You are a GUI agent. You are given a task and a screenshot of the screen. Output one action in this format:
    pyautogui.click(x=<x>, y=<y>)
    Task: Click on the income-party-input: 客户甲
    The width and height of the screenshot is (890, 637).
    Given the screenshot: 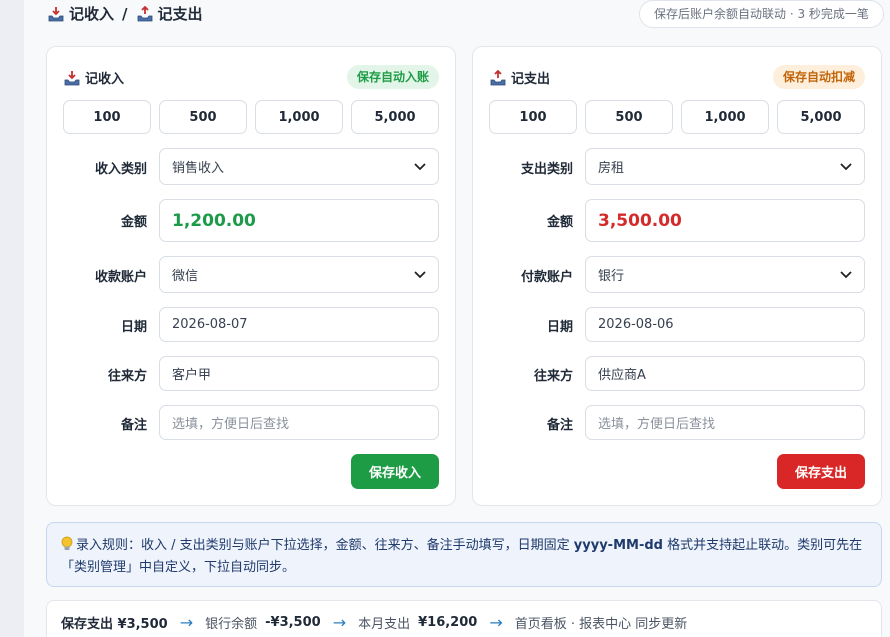 What is the action you would take?
    pyautogui.click(x=299, y=373)
    